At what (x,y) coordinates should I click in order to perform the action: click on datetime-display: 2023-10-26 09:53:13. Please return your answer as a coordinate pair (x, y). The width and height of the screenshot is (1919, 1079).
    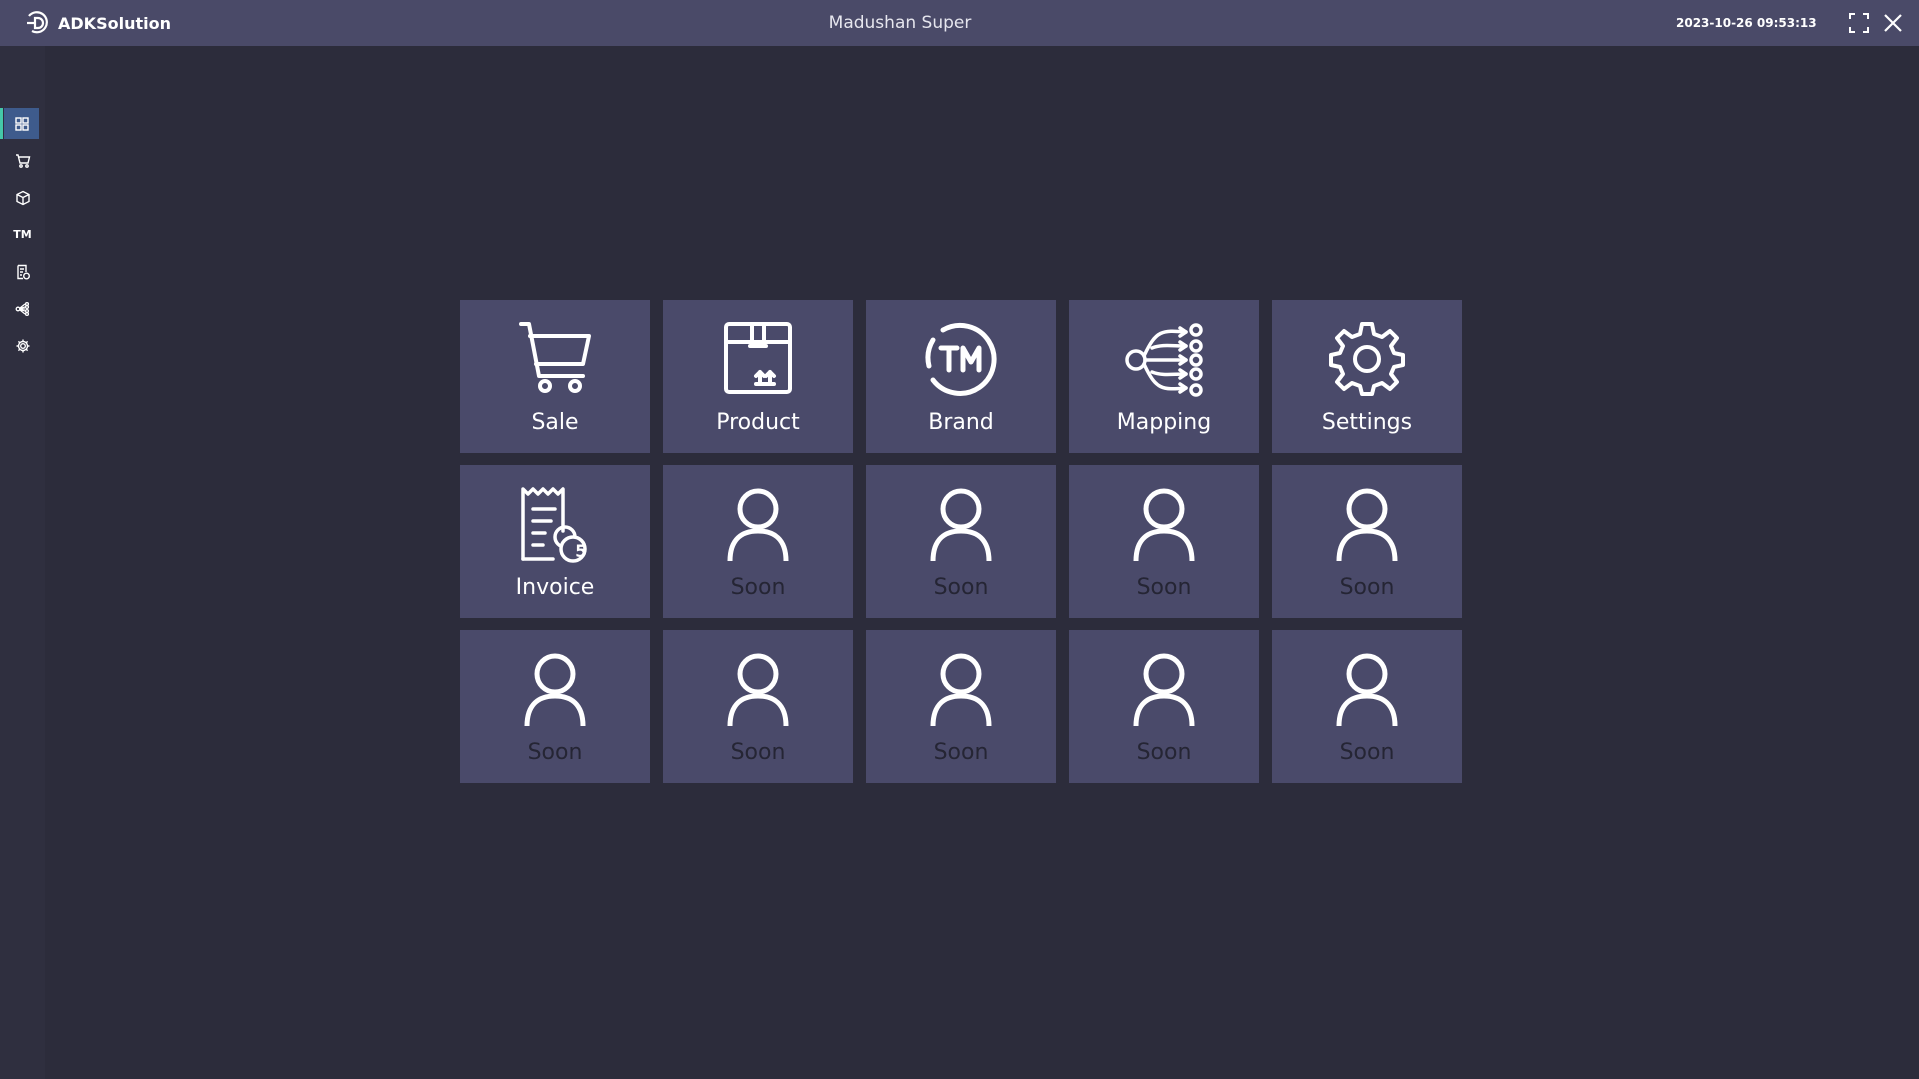
    Looking at the image, I should click on (1746, 23).